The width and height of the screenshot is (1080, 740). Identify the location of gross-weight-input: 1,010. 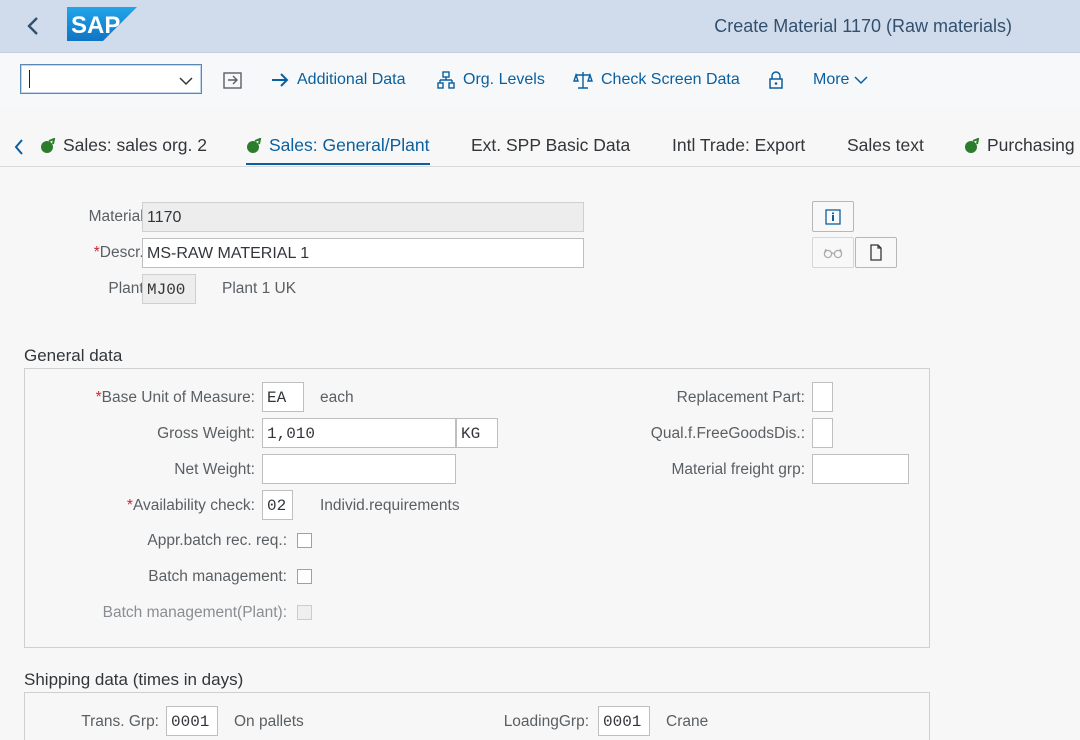
(359, 433).